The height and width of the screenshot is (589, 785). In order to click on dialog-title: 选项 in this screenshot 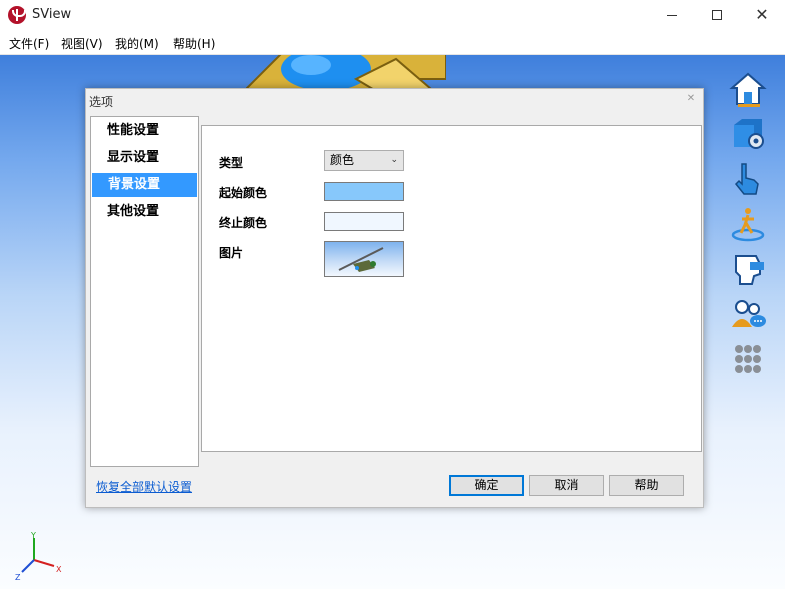, I will do `click(101, 102)`.